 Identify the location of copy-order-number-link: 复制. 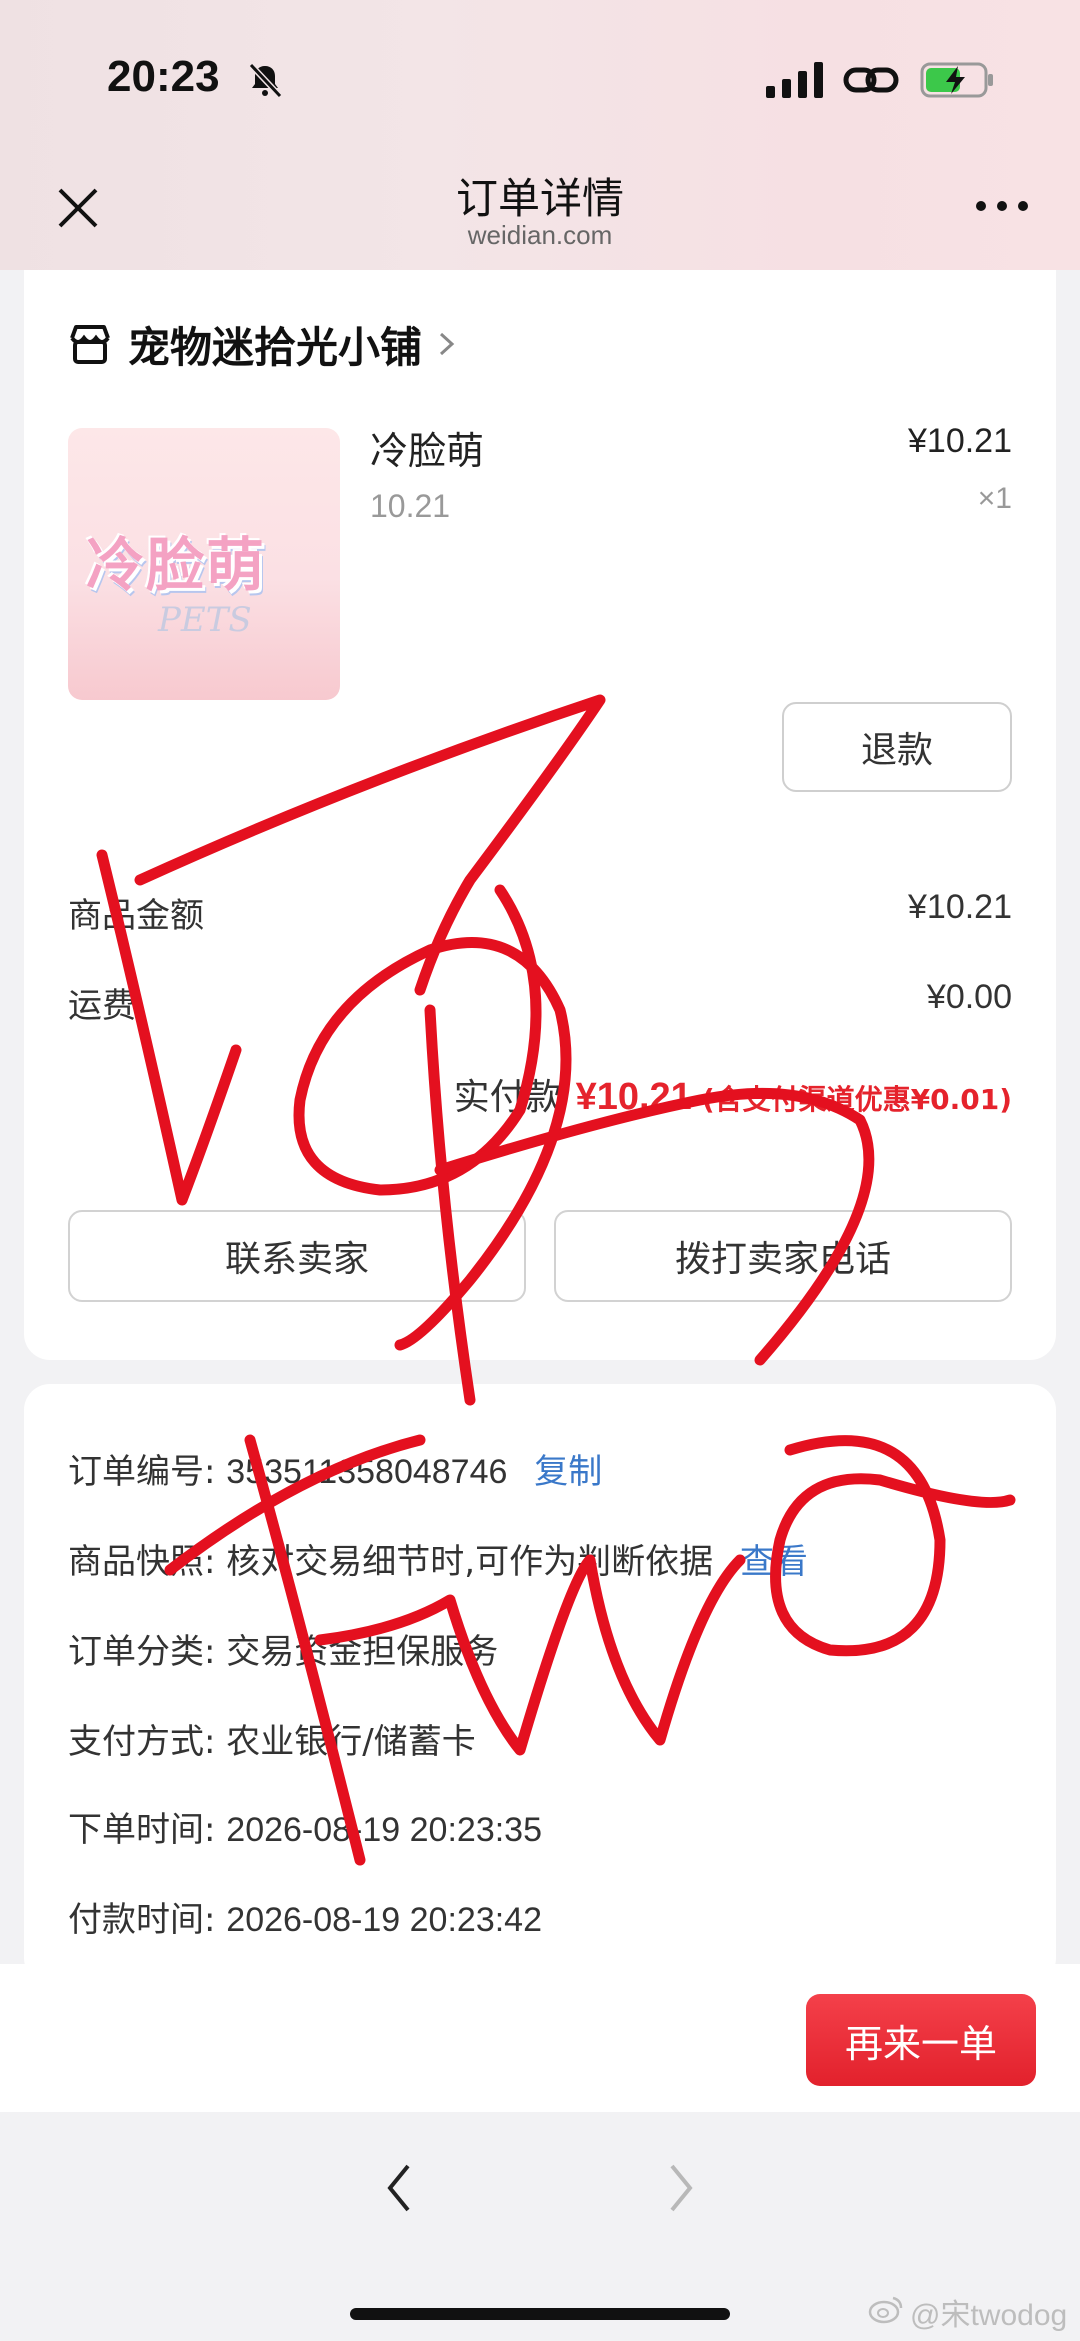
(568, 1472).